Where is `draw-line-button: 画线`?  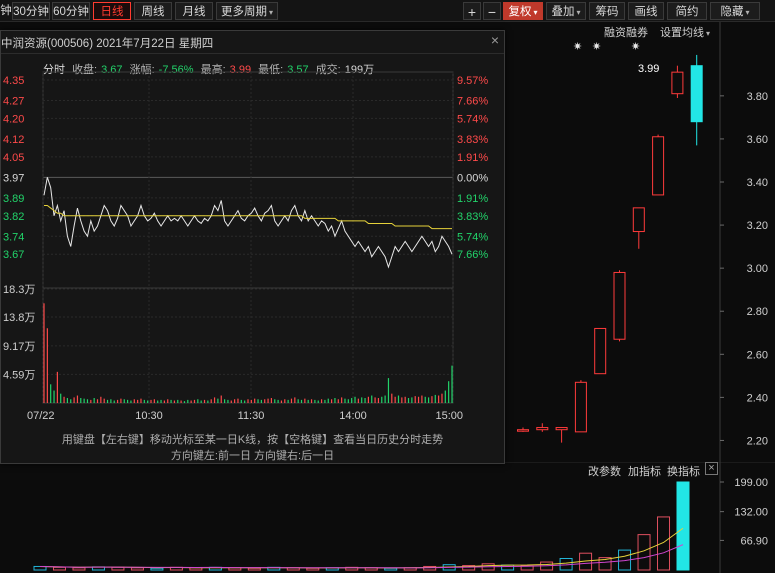 draw-line-button: 画线 is located at coordinates (646, 11).